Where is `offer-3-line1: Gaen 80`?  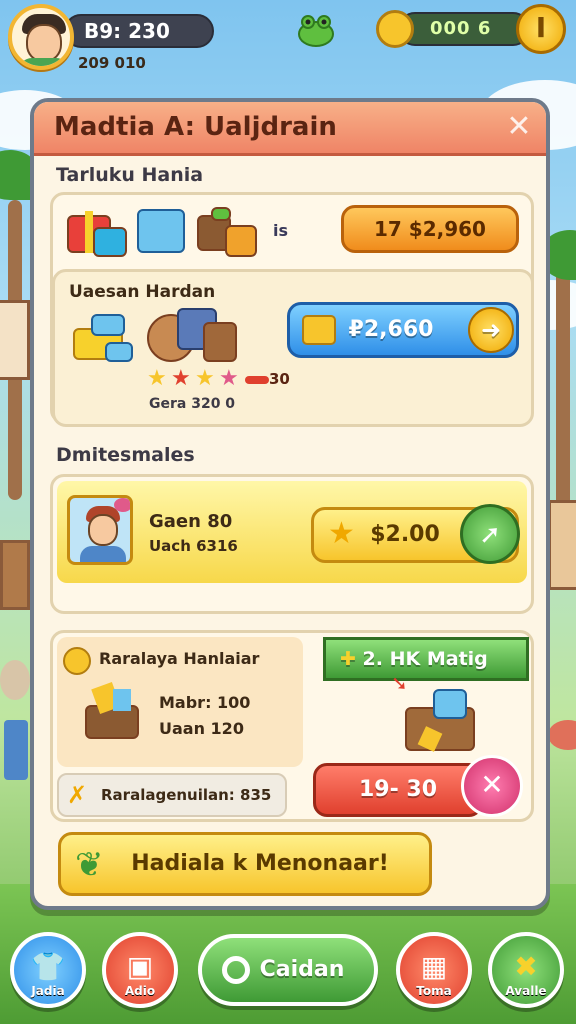
offer-3-line1: Gaen 80 is located at coordinates (191, 521).